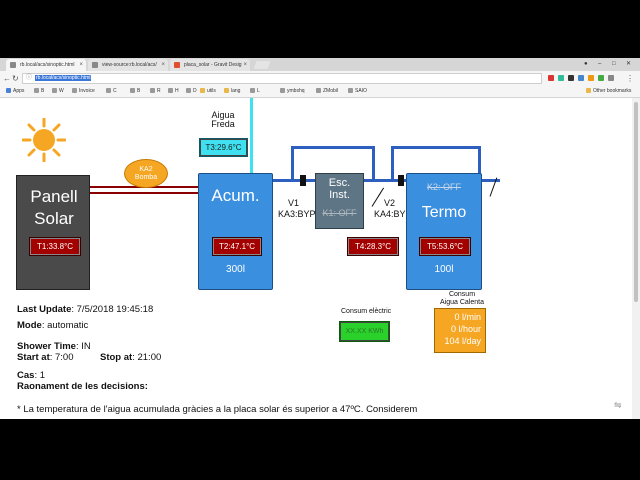 This screenshot has width=640, height=480. Describe the element at coordinates (55, 246) in the screenshot. I see `t1-sensor: T1:33.8°C` at that location.